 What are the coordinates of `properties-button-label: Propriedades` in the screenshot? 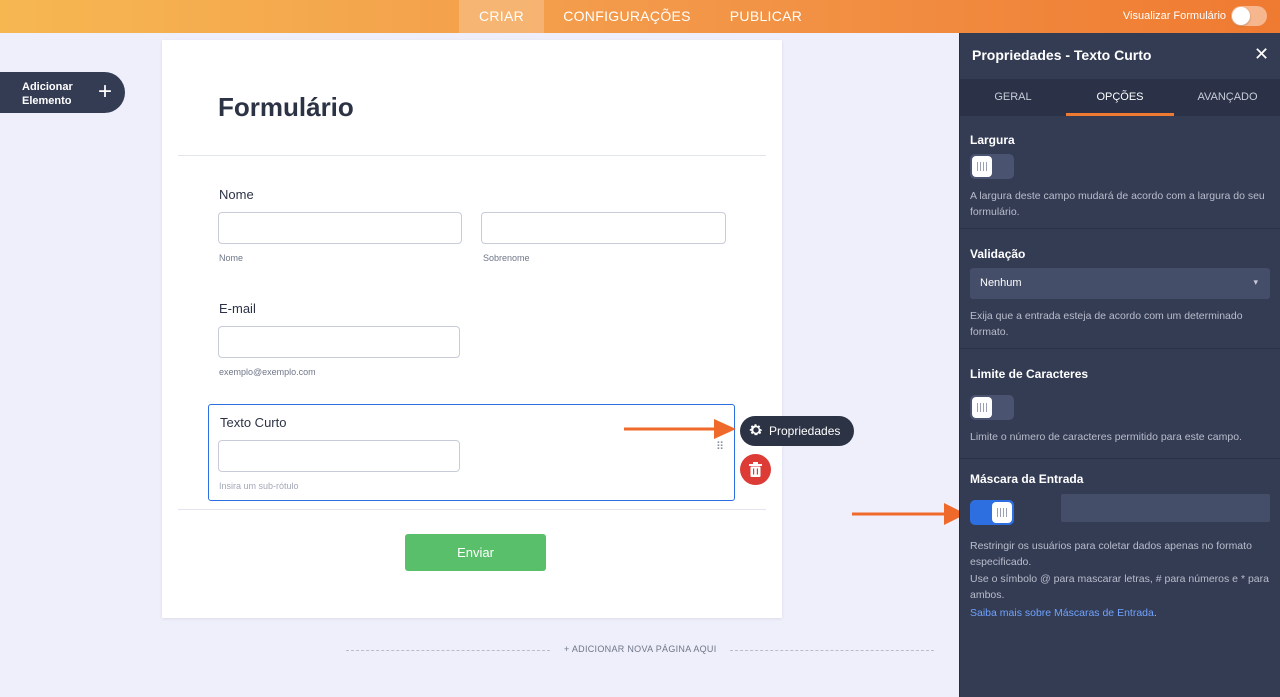 It's located at (805, 431).